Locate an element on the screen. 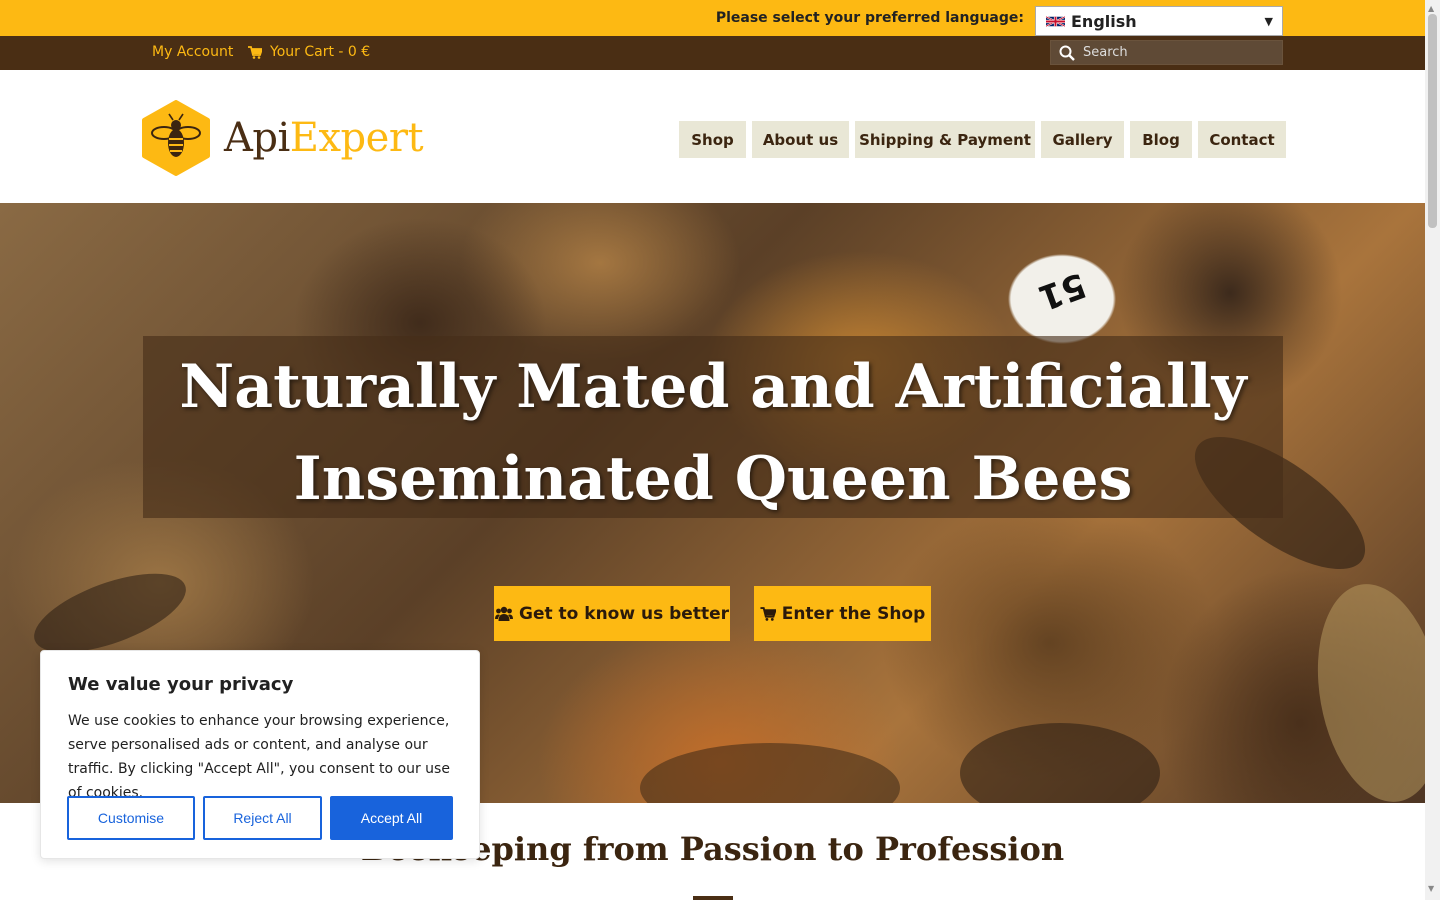 The image size is (1440, 900). accept-all-button: Accept All is located at coordinates (391, 818).